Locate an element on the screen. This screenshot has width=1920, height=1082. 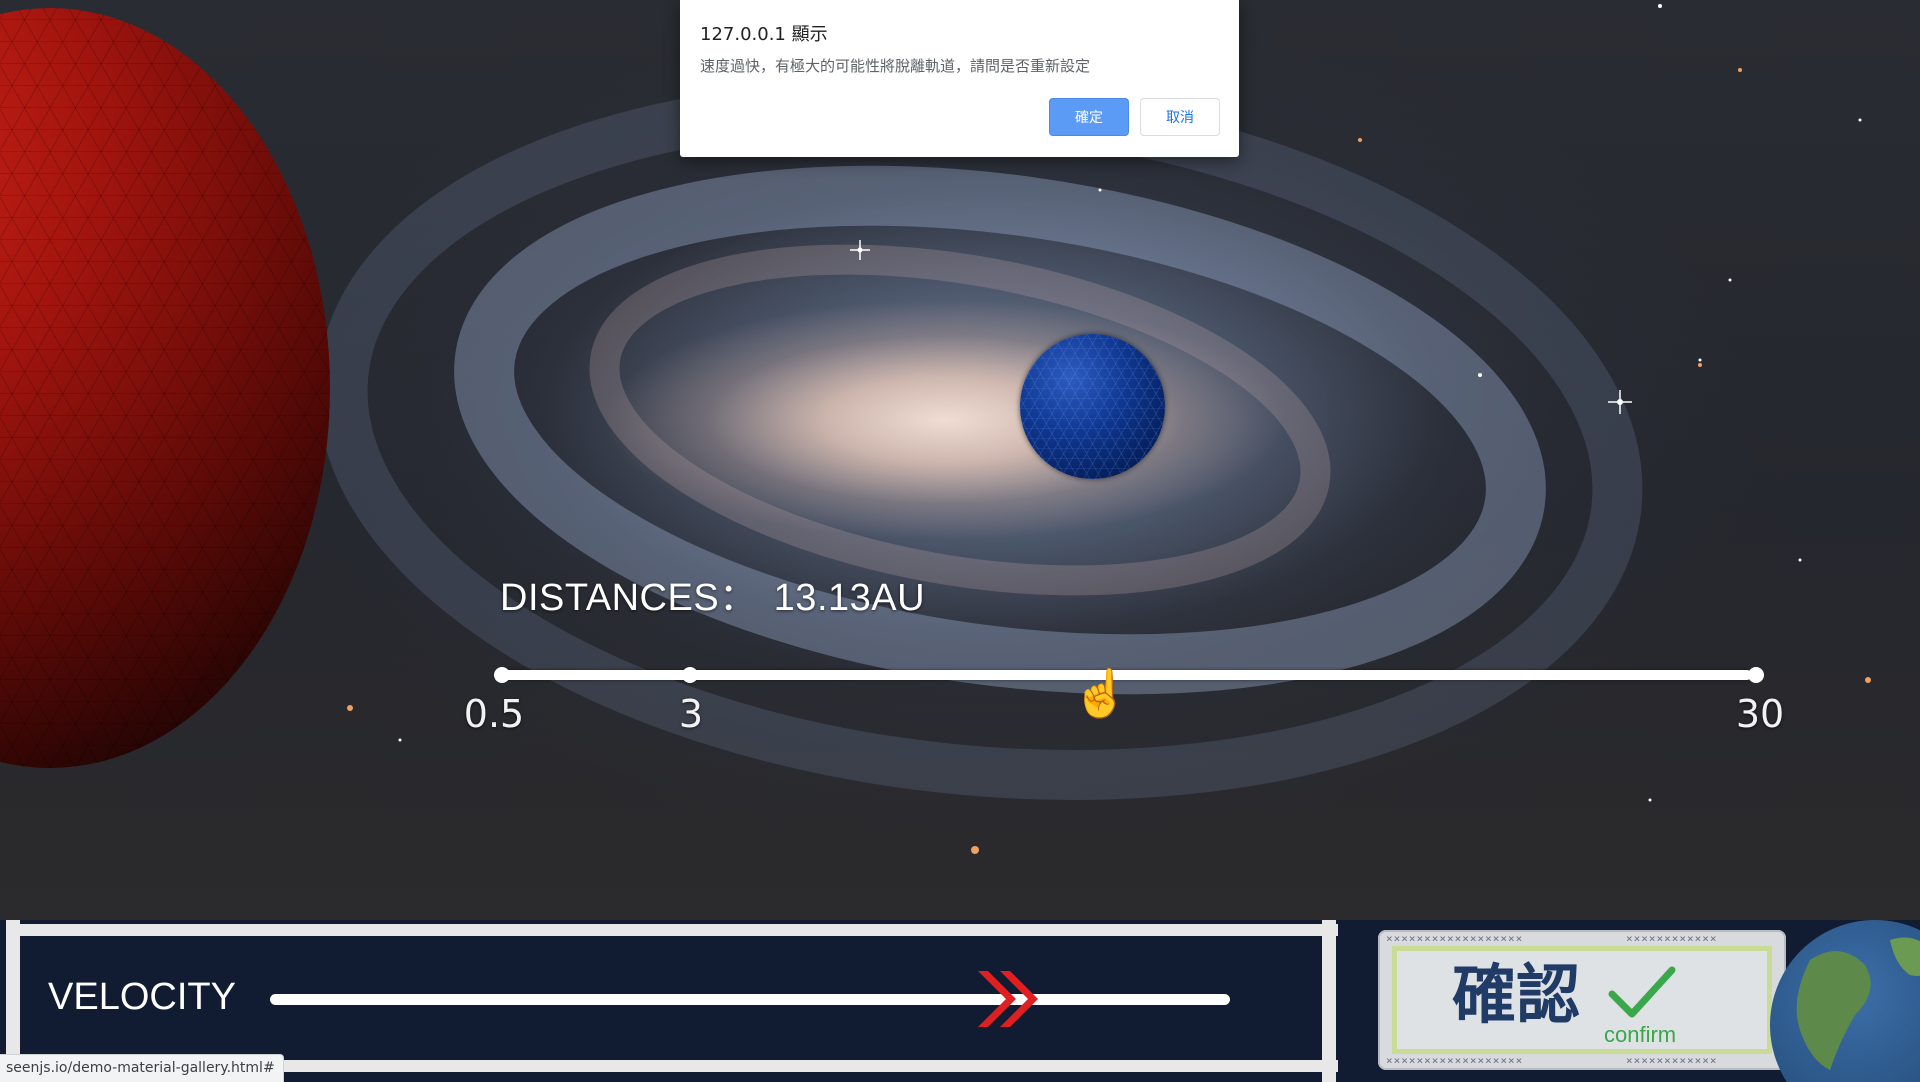
distance-max-label: 30 is located at coordinates (1760, 714).